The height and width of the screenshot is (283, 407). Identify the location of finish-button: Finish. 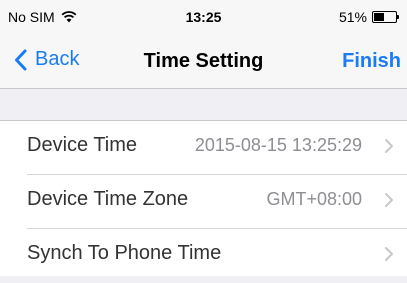
(371, 61).